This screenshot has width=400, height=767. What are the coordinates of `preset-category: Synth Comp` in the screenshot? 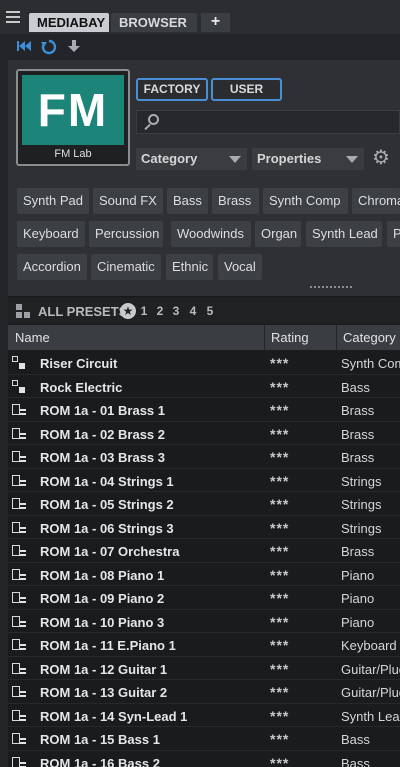 It's located at (370, 363).